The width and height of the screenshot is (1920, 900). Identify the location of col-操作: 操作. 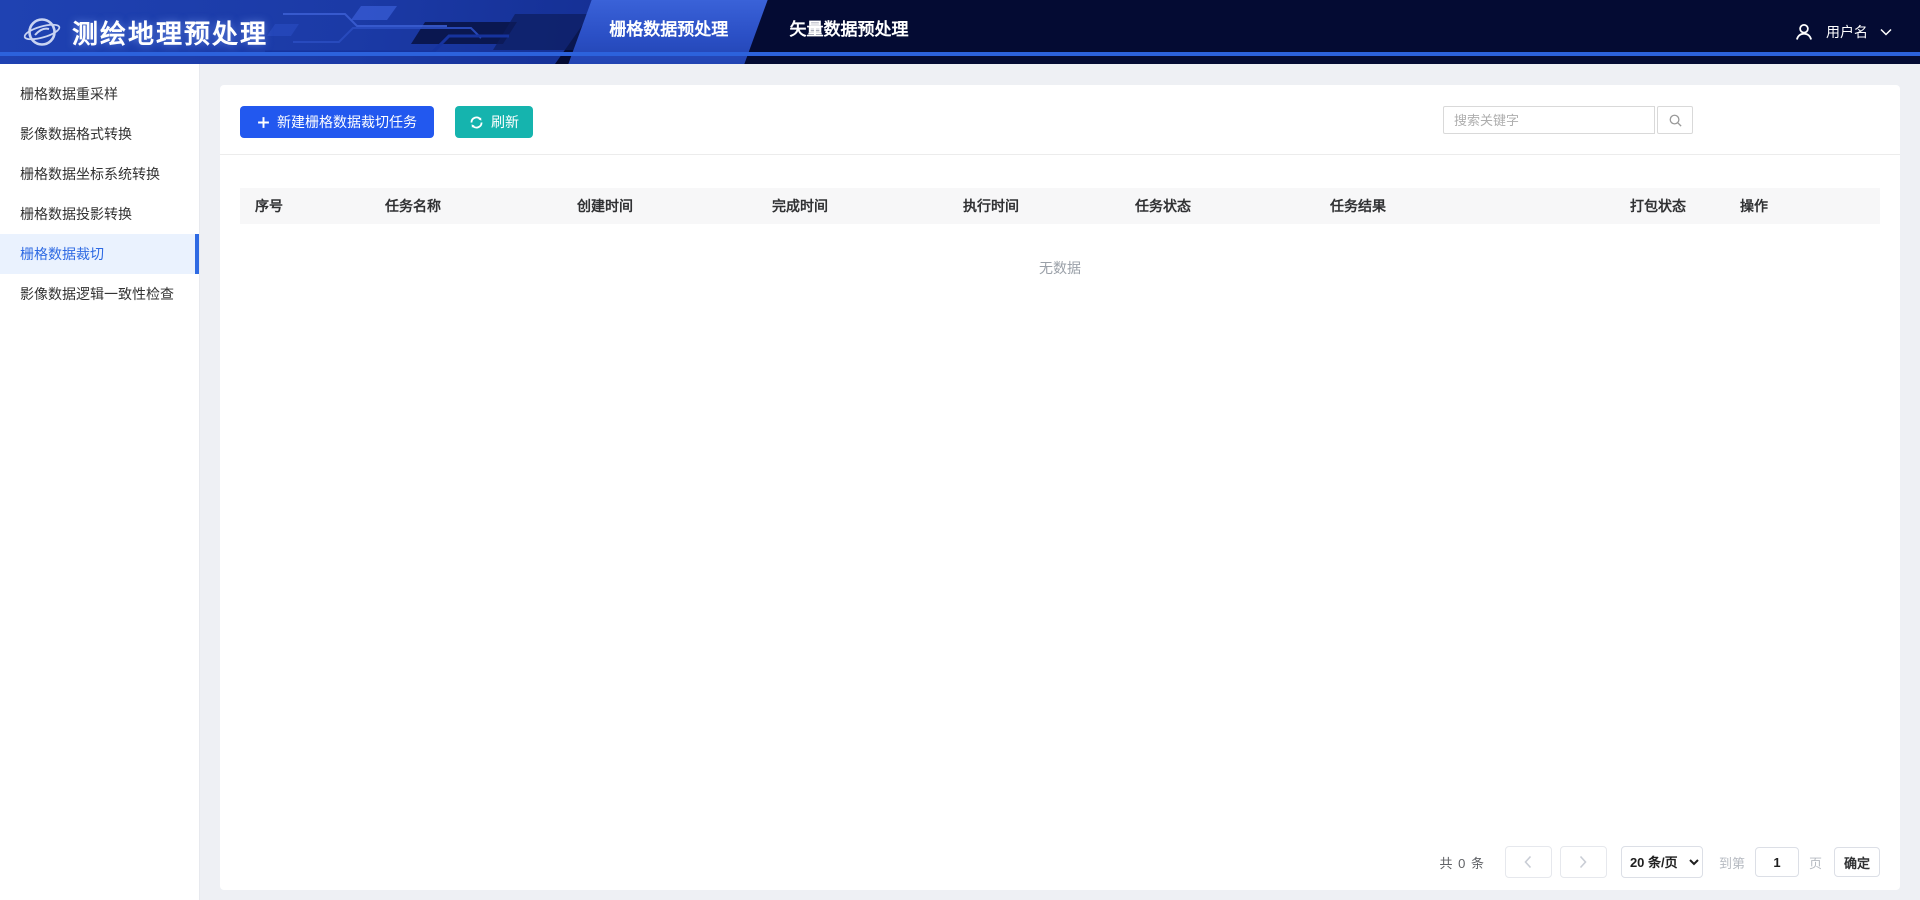
(1802, 206).